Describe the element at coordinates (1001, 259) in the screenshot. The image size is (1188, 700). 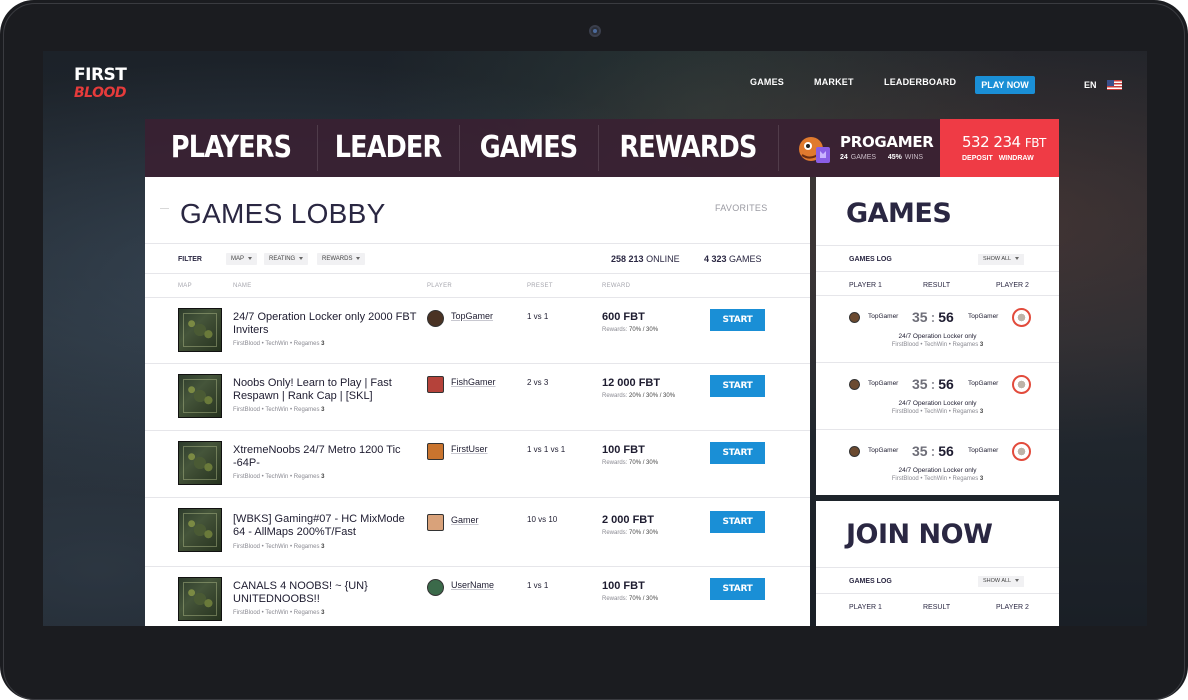
I see `show-all-dropdown: SHOW ALL` at that location.